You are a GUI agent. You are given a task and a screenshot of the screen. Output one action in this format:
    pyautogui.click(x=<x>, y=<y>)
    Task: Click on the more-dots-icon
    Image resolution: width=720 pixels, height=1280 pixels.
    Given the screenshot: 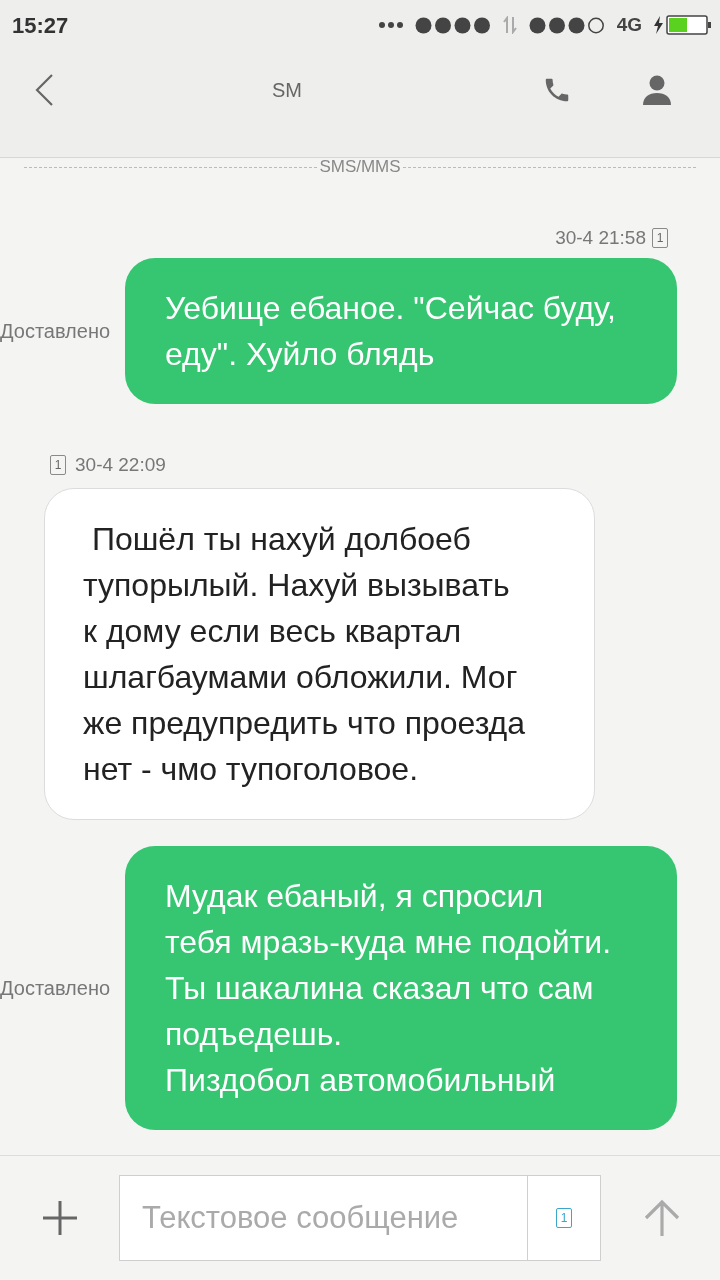 What is the action you would take?
    pyautogui.click(x=390, y=25)
    